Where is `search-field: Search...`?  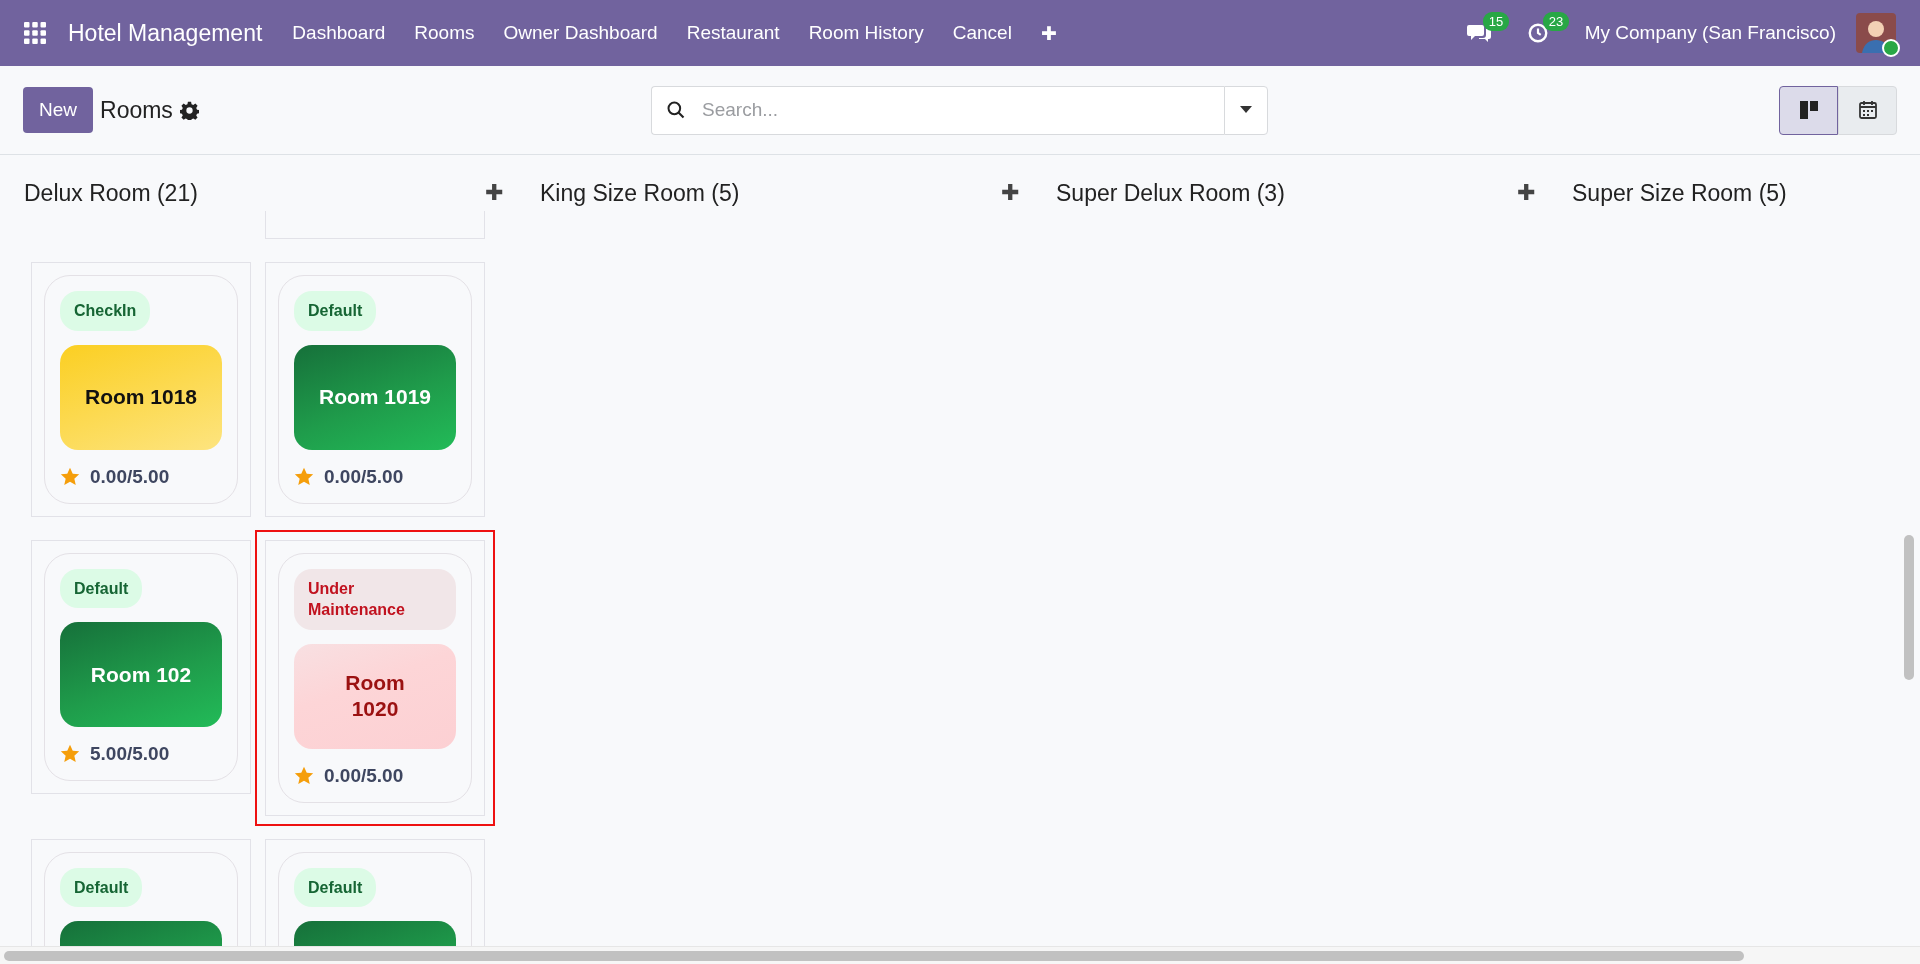
search-field: Search... is located at coordinates (937, 110).